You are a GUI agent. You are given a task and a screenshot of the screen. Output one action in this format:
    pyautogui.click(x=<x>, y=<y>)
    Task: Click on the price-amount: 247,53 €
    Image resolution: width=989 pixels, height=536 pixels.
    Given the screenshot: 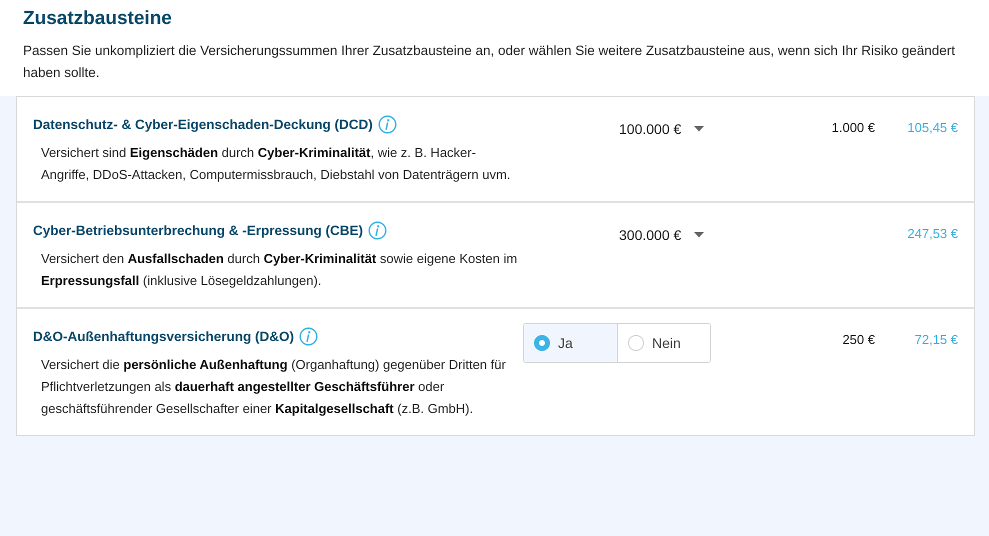 What is the action you would take?
    pyautogui.click(x=932, y=233)
    